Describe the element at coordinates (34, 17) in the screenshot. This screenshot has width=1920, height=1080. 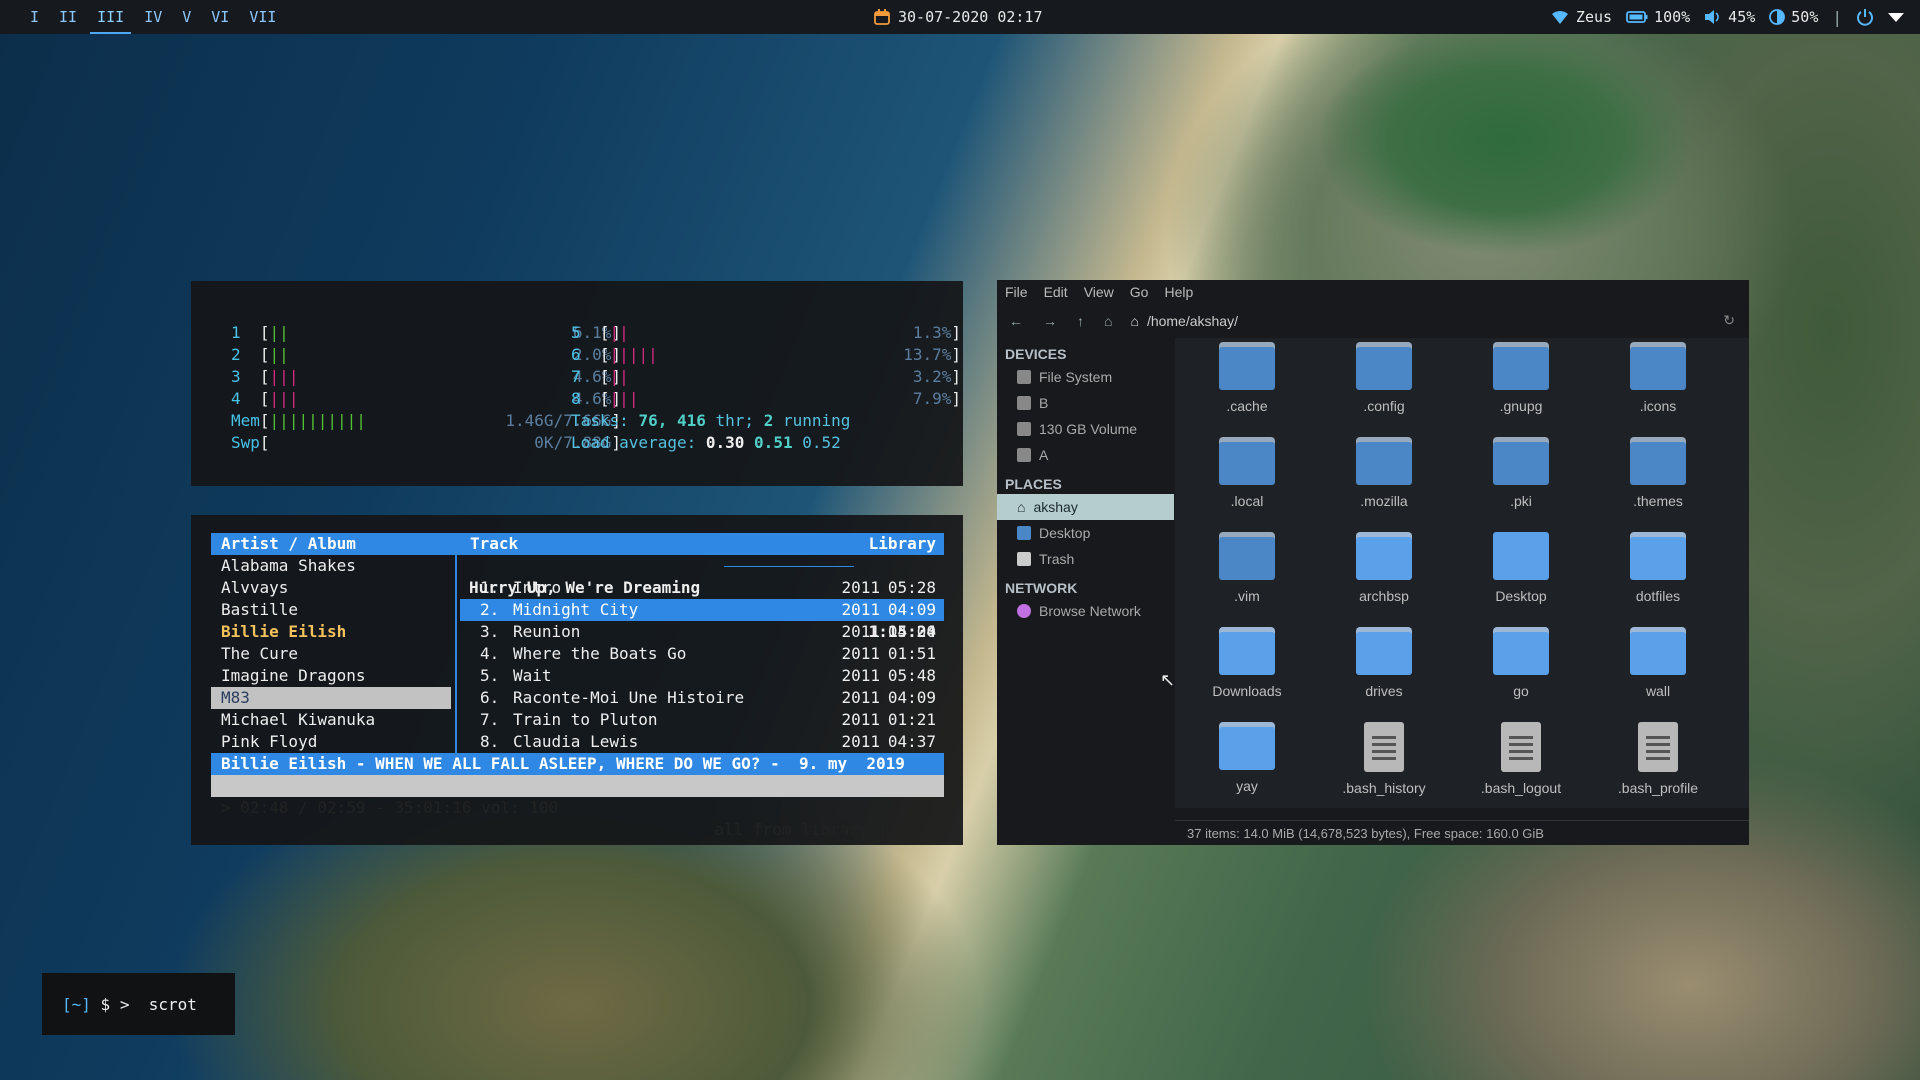
I see `workspace-1: I` at that location.